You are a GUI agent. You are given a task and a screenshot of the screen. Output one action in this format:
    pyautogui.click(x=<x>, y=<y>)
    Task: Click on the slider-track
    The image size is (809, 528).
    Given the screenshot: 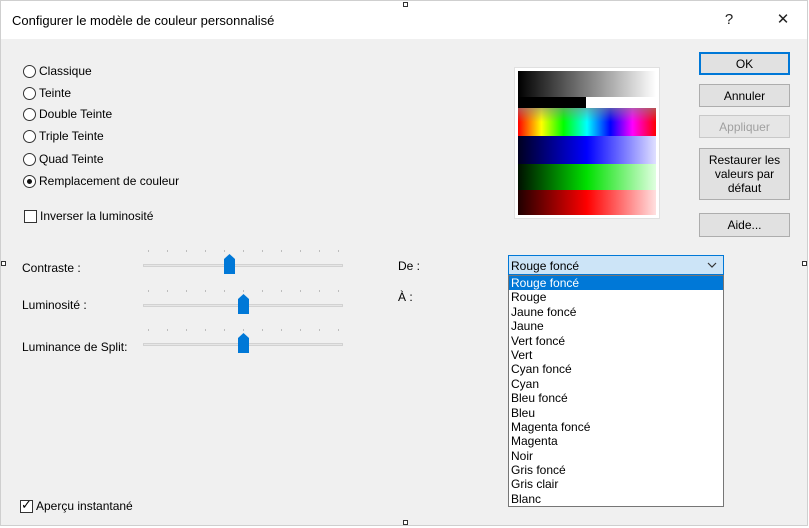 What is the action you would take?
    pyautogui.click(x=243, y=265)
    